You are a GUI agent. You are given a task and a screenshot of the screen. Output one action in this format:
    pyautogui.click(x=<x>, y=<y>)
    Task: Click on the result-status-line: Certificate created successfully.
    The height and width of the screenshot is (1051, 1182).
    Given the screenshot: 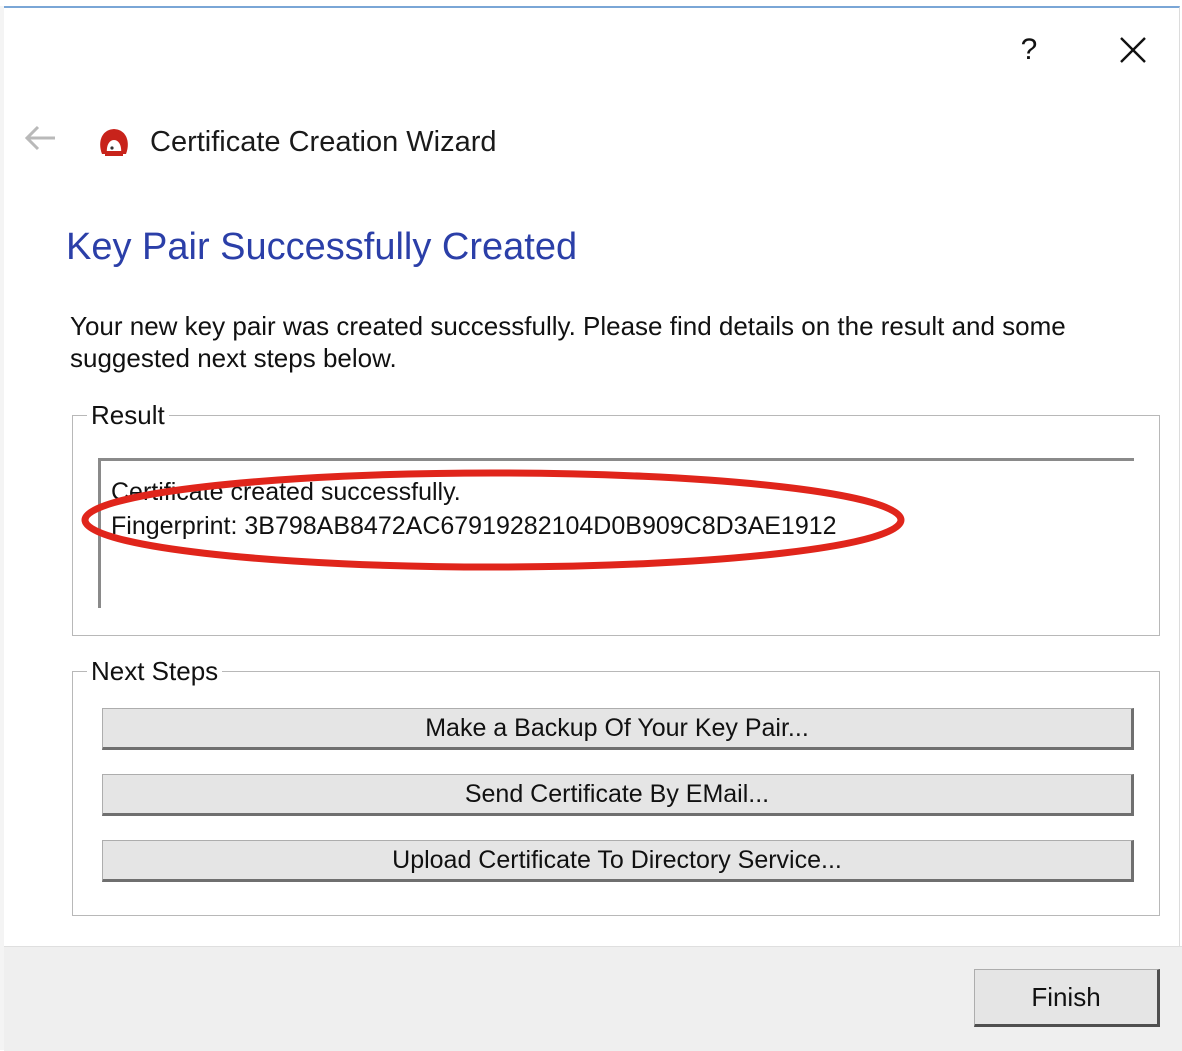 What is the action you would take?
    pyautogui.click(x=286, y=492)
    